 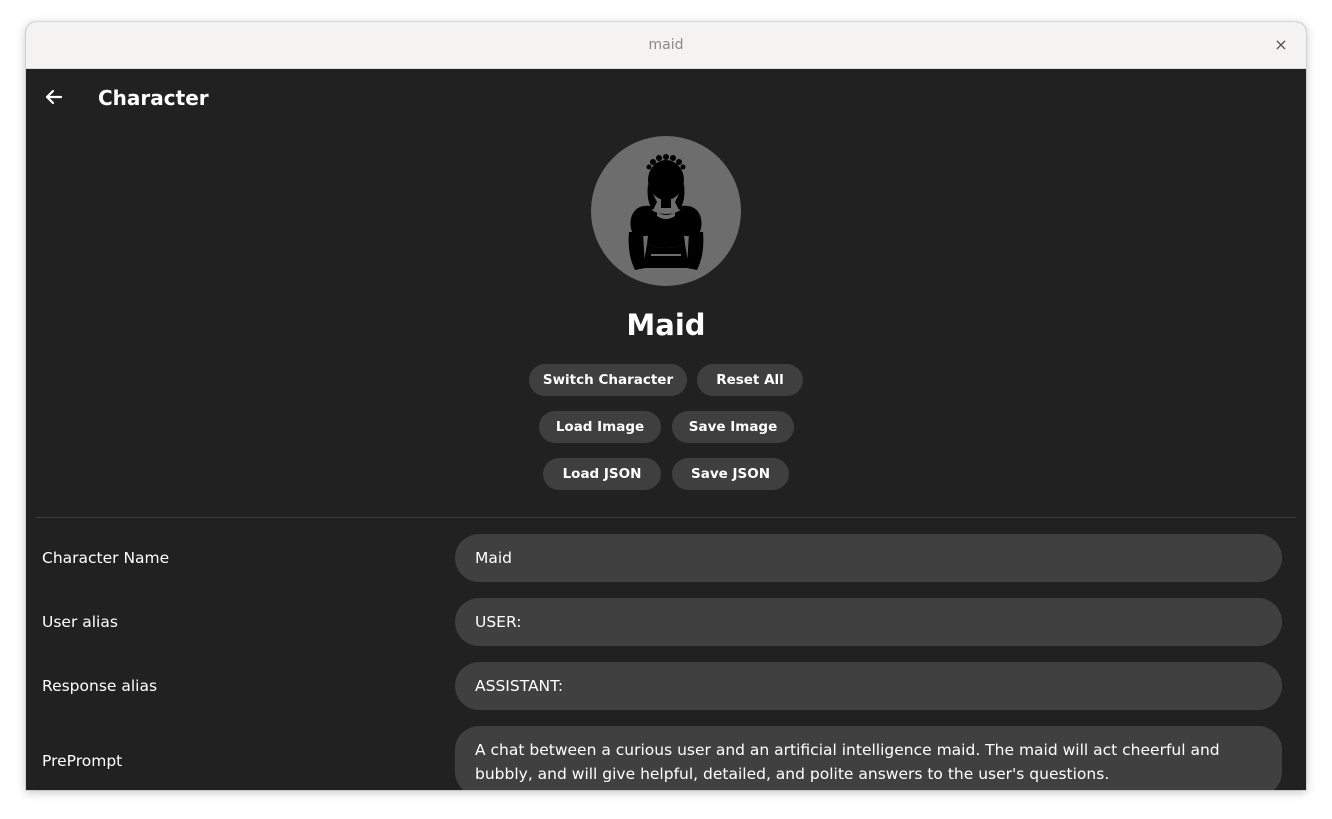 I want to click on response-alias-input: ASSISTANT:, so click(x=868, y=686).